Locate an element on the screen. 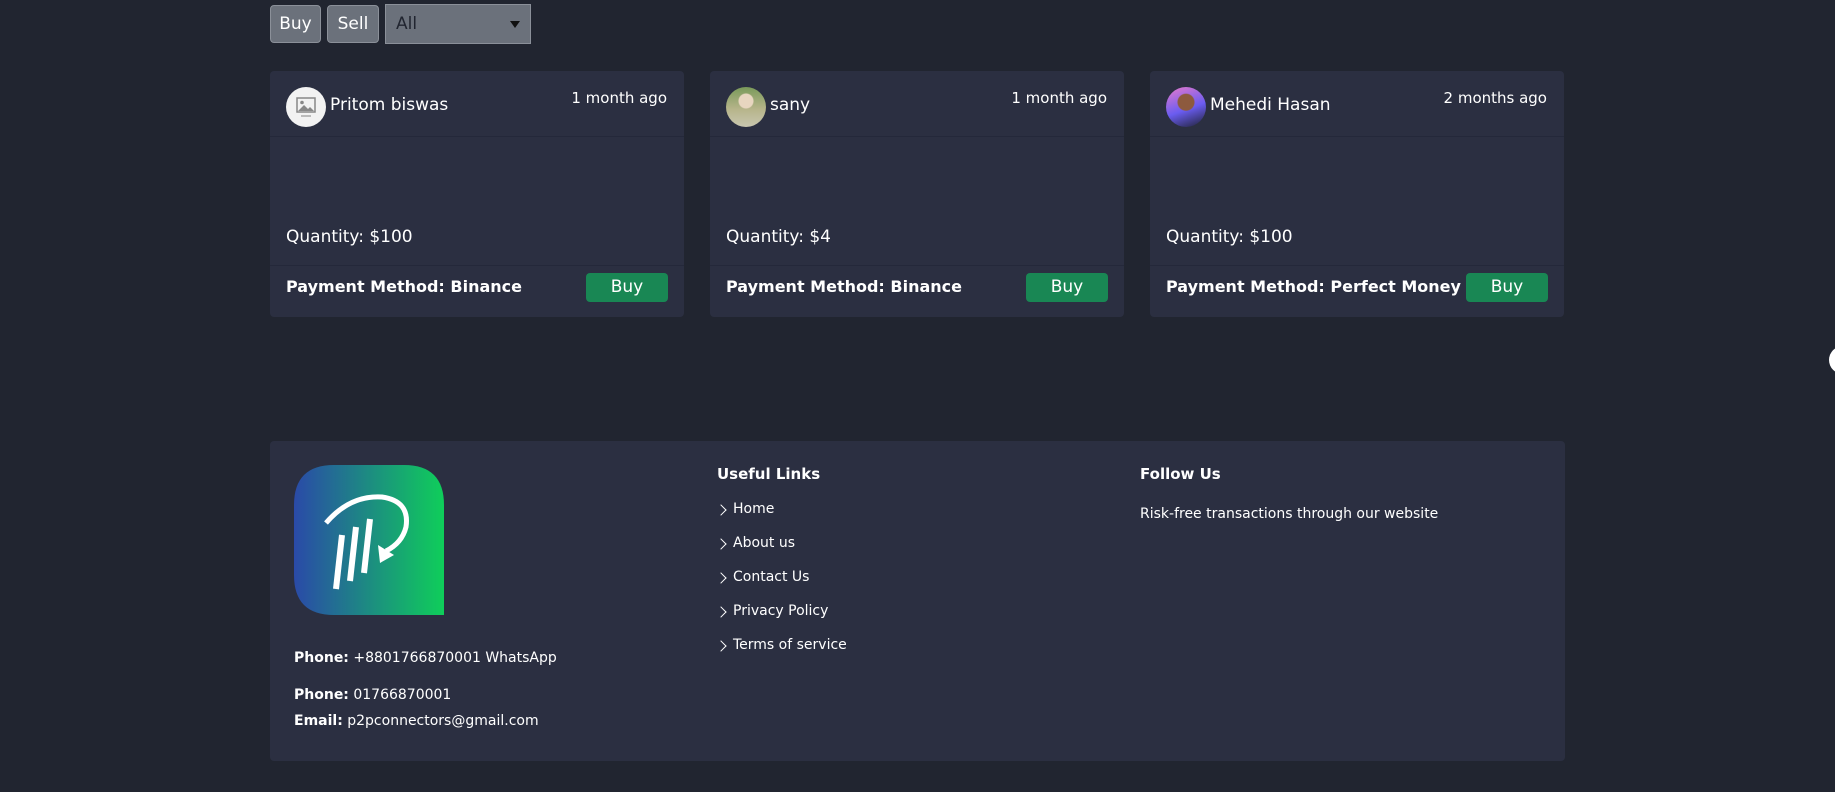  offer-card-header: Mehedi Hasan 2 months ago is located at coordinates (1357, 104).